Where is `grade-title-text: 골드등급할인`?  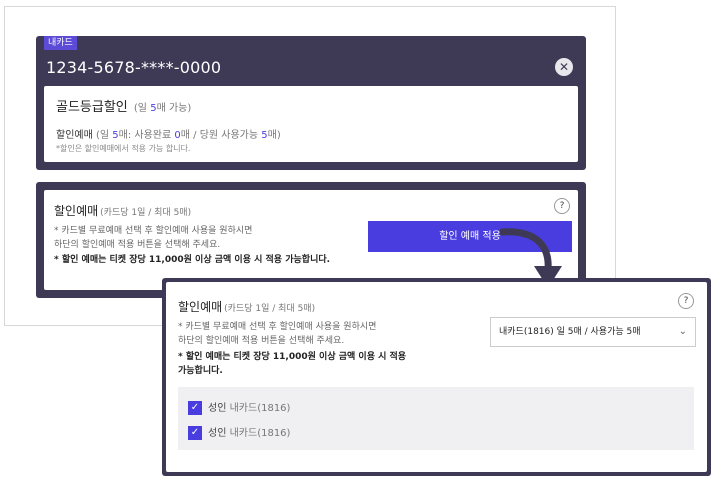
grade-title-text: 골드등급할인 is located at coordinates (92, 107).